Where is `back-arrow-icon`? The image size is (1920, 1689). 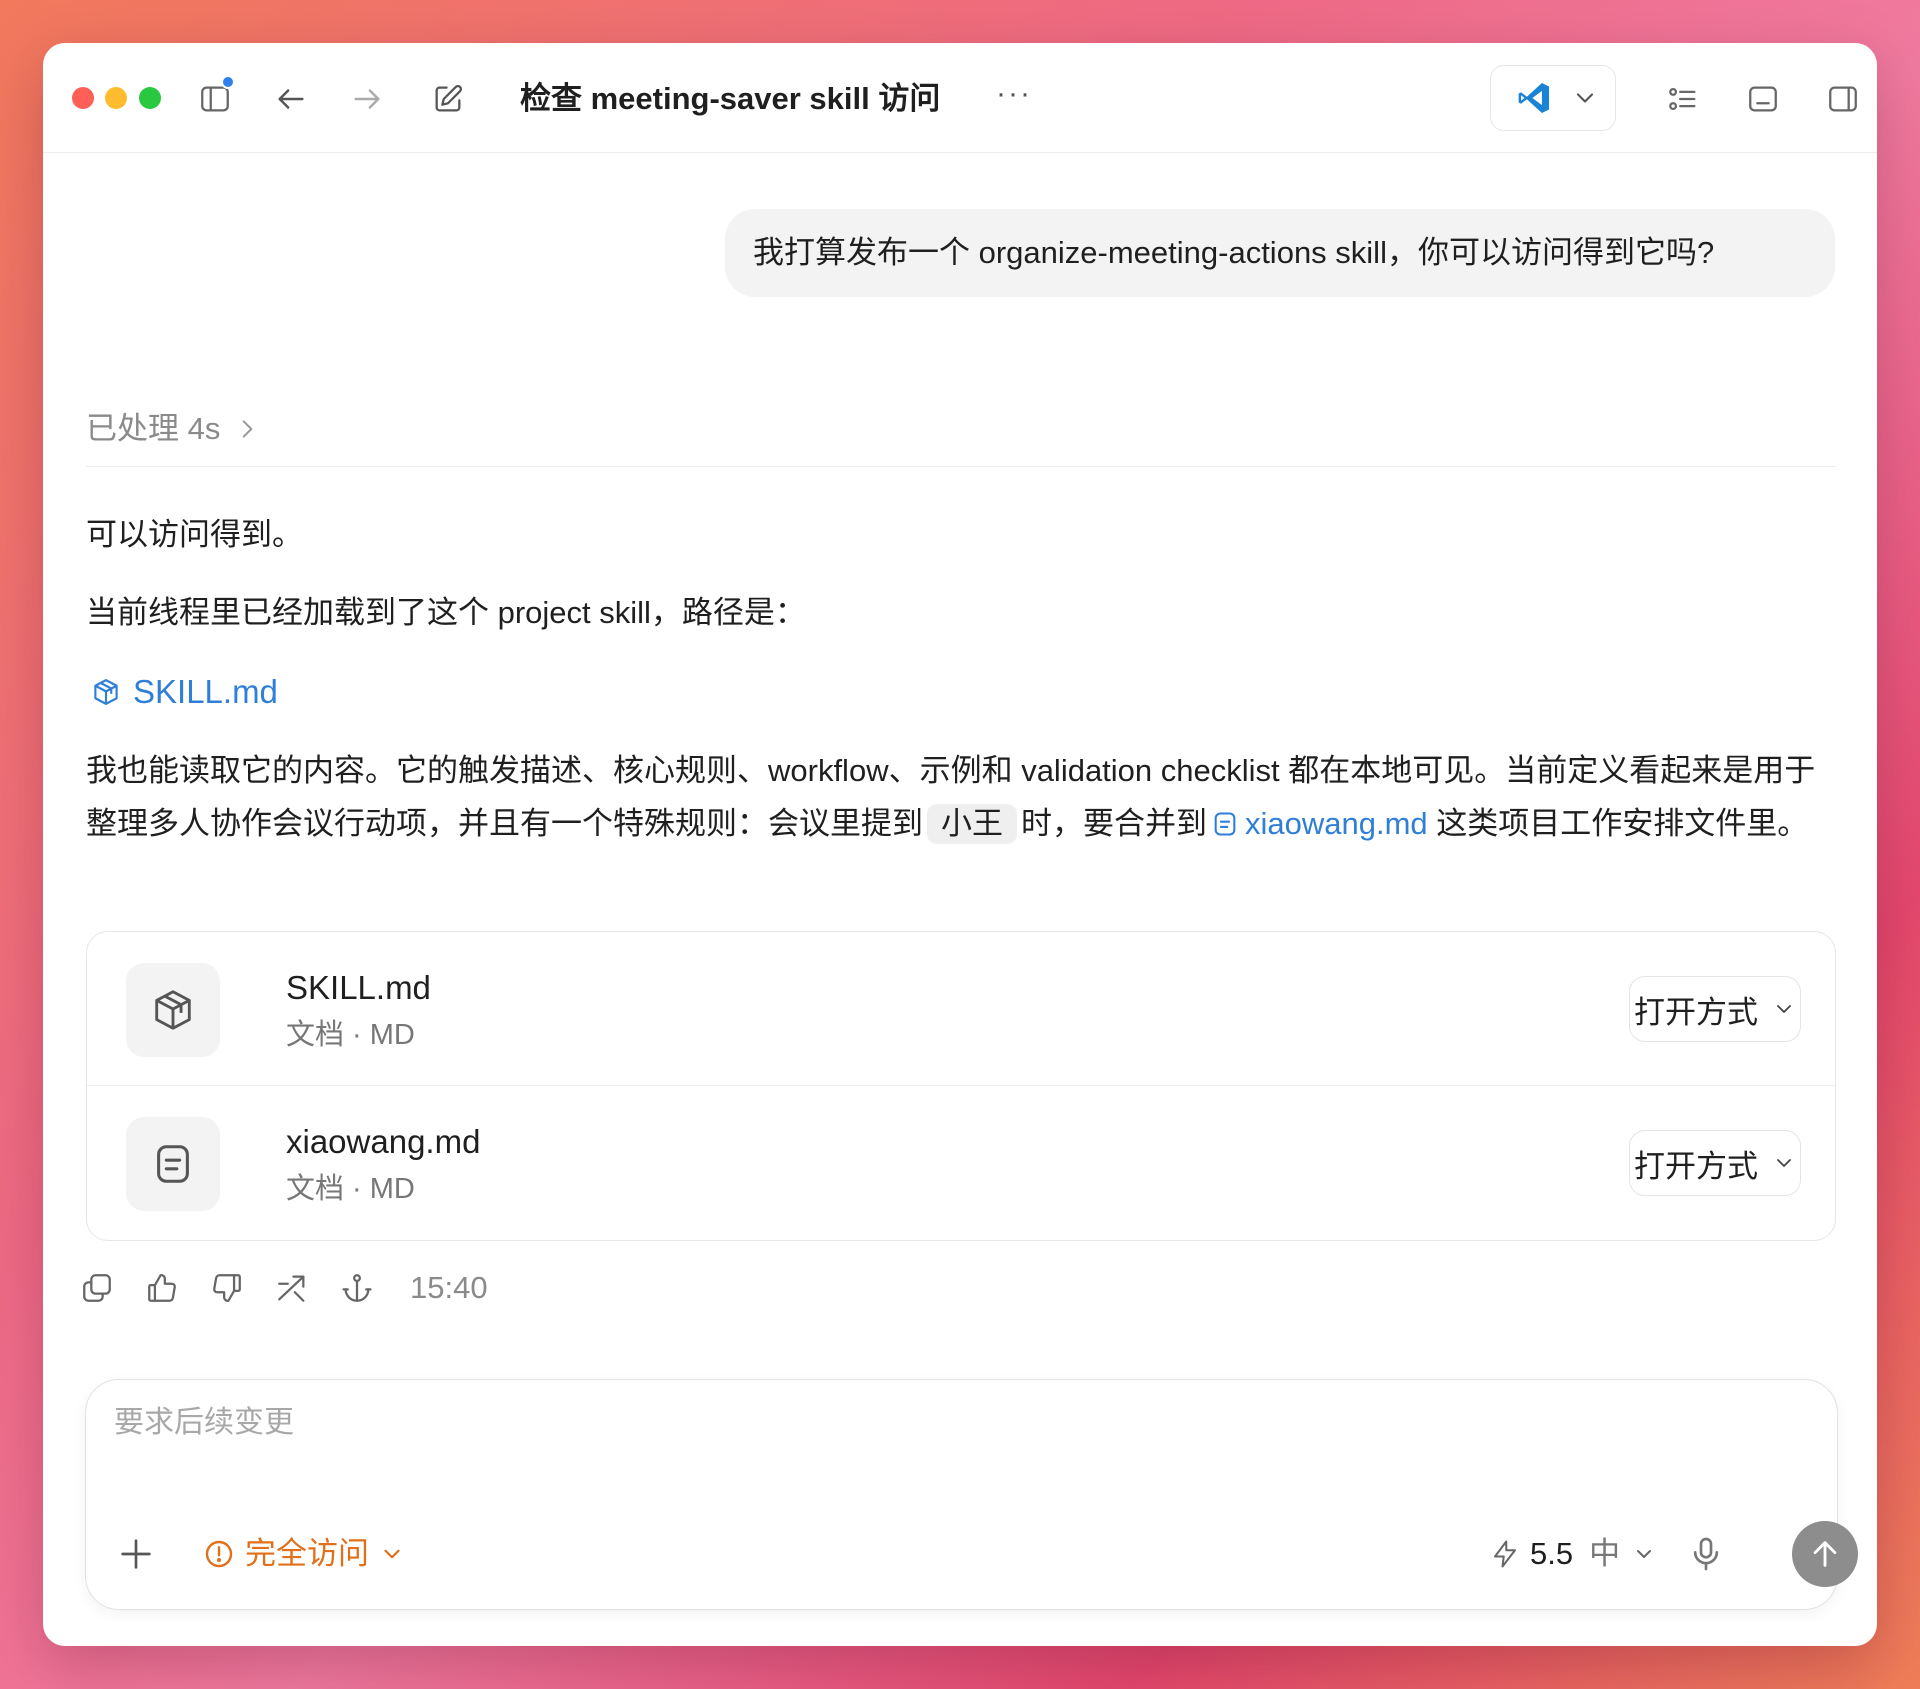 back-arrow-icon is located at coordinates (291, 99).